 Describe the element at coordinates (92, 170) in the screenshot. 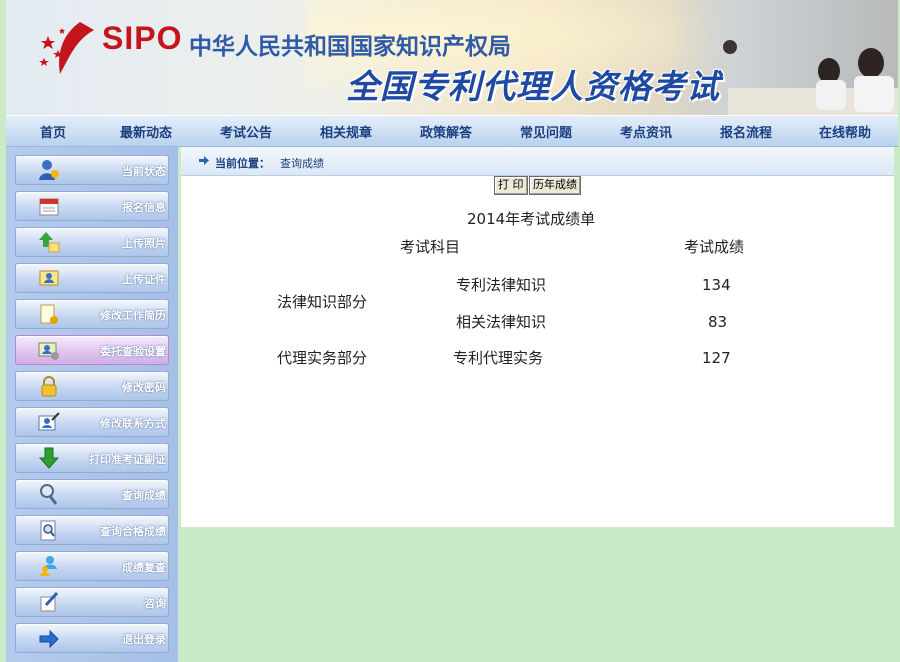

I see `sidebar-item-current-status: 当前状态` at that location.